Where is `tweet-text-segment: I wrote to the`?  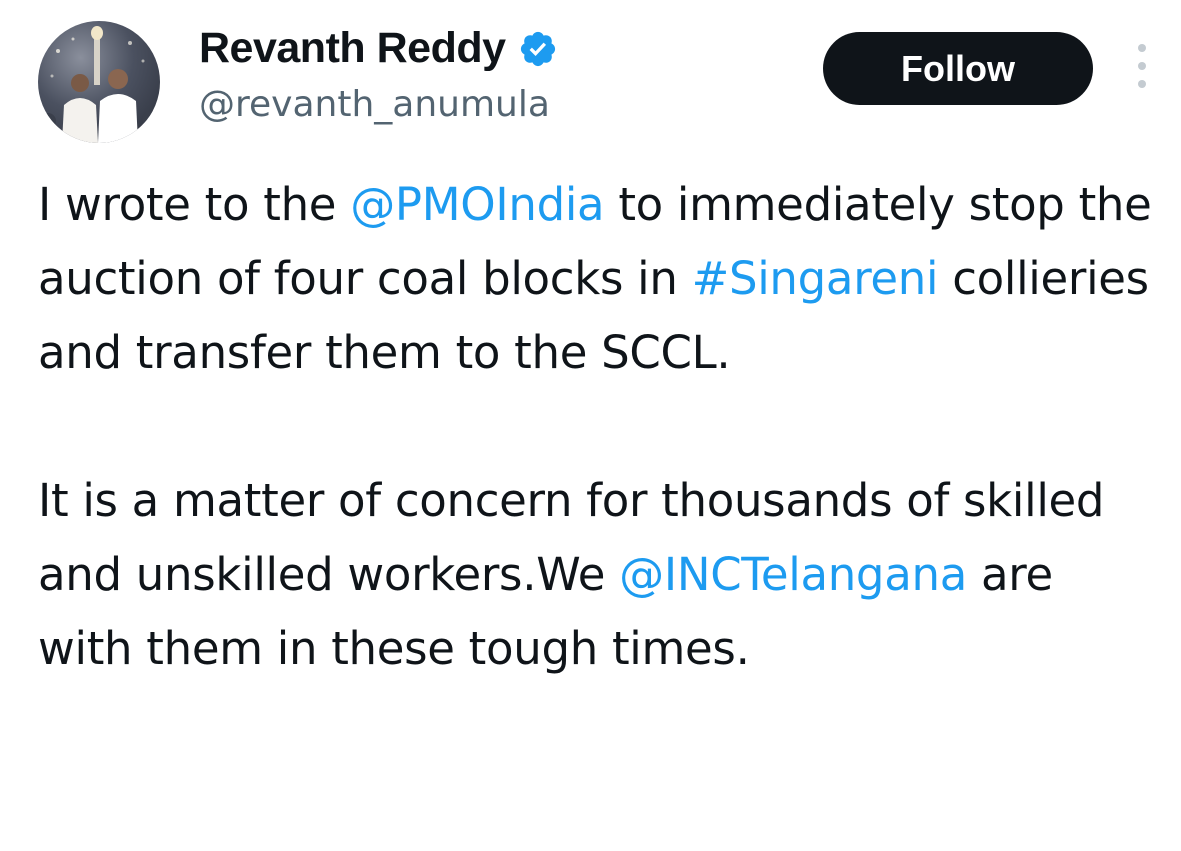 tweet-text-segment: I wrote to the is located at coordinates (194, 204).